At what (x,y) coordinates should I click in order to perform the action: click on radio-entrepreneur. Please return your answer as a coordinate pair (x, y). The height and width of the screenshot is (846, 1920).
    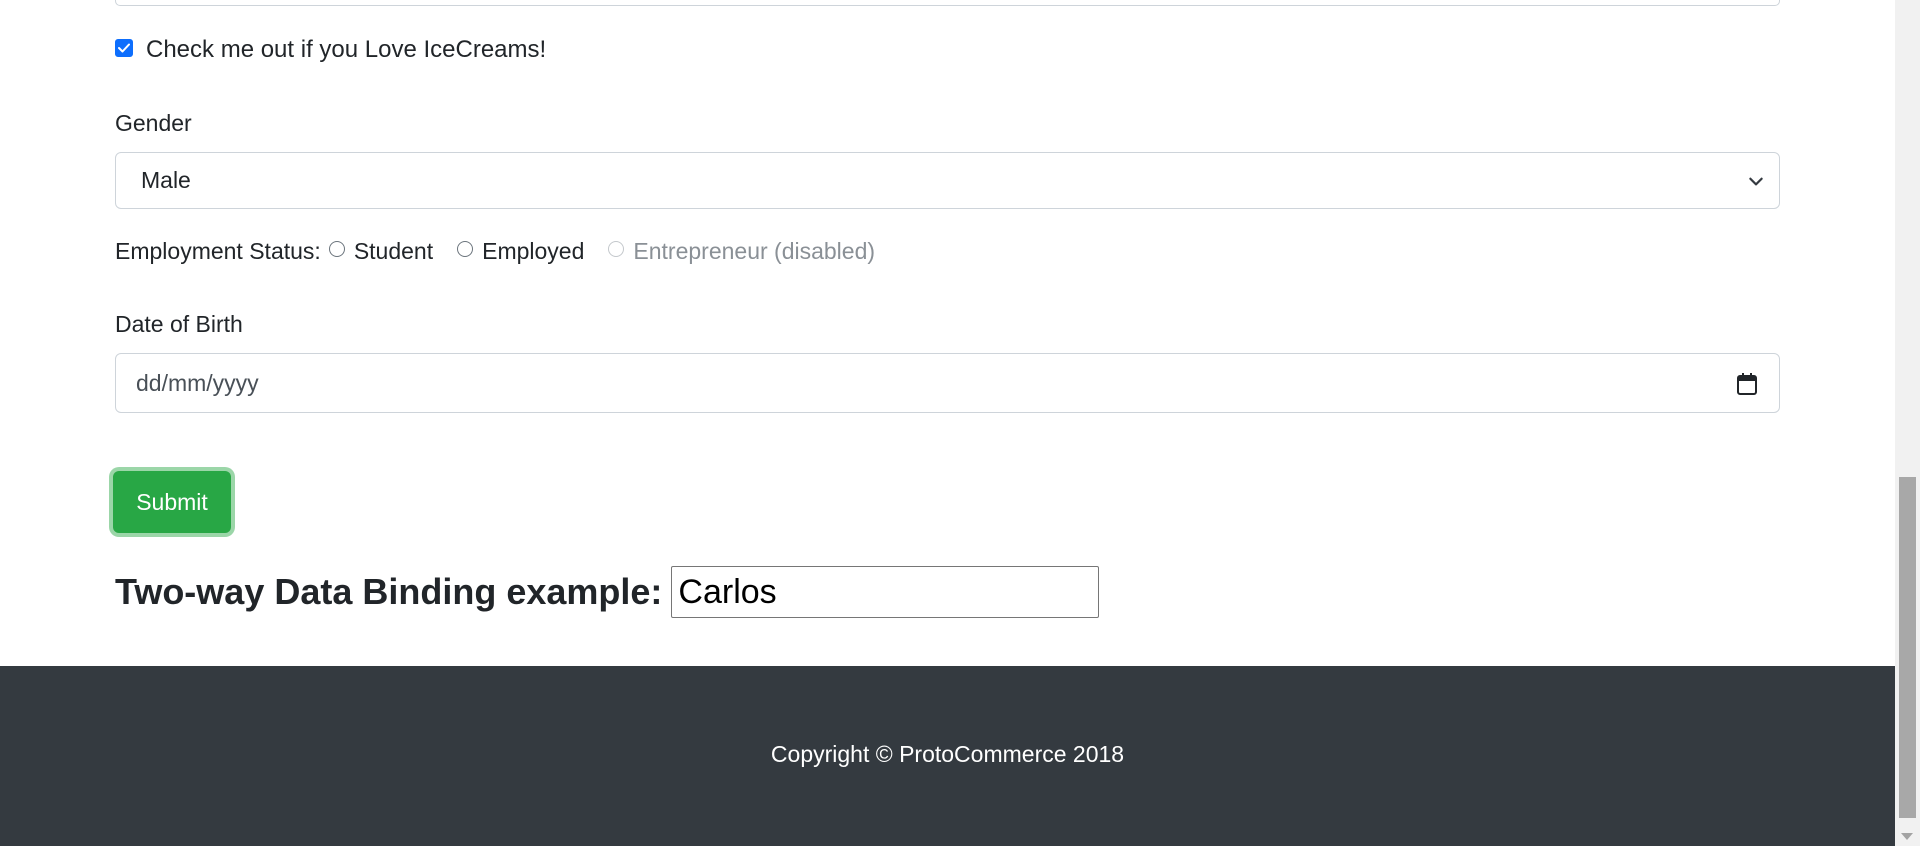
    Looking at the image, I should click on (616, 248).